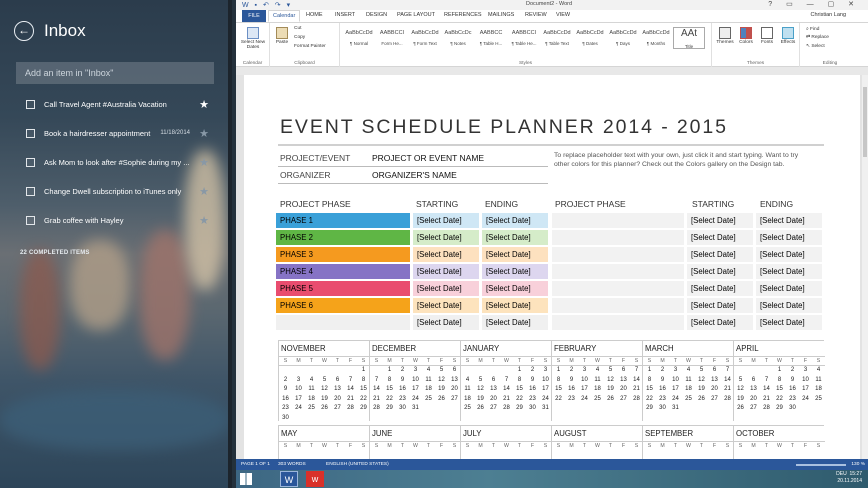  I want to click on style-item: AaBbCcDd ¶ Dates, so click(590, 38).